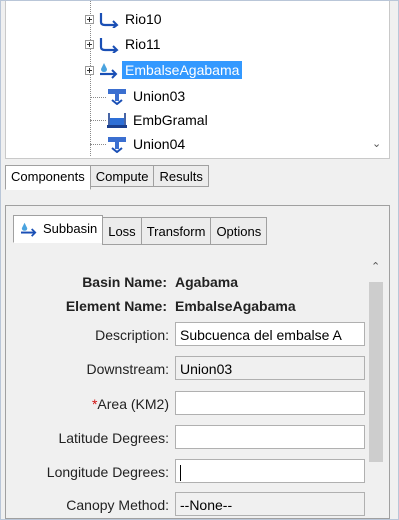 This screenshot has width=399, height=520. Describe the element at coordinates (182, 70) in the screenshot. I see `tree-item-label: EmbalseAgabama` at that location.